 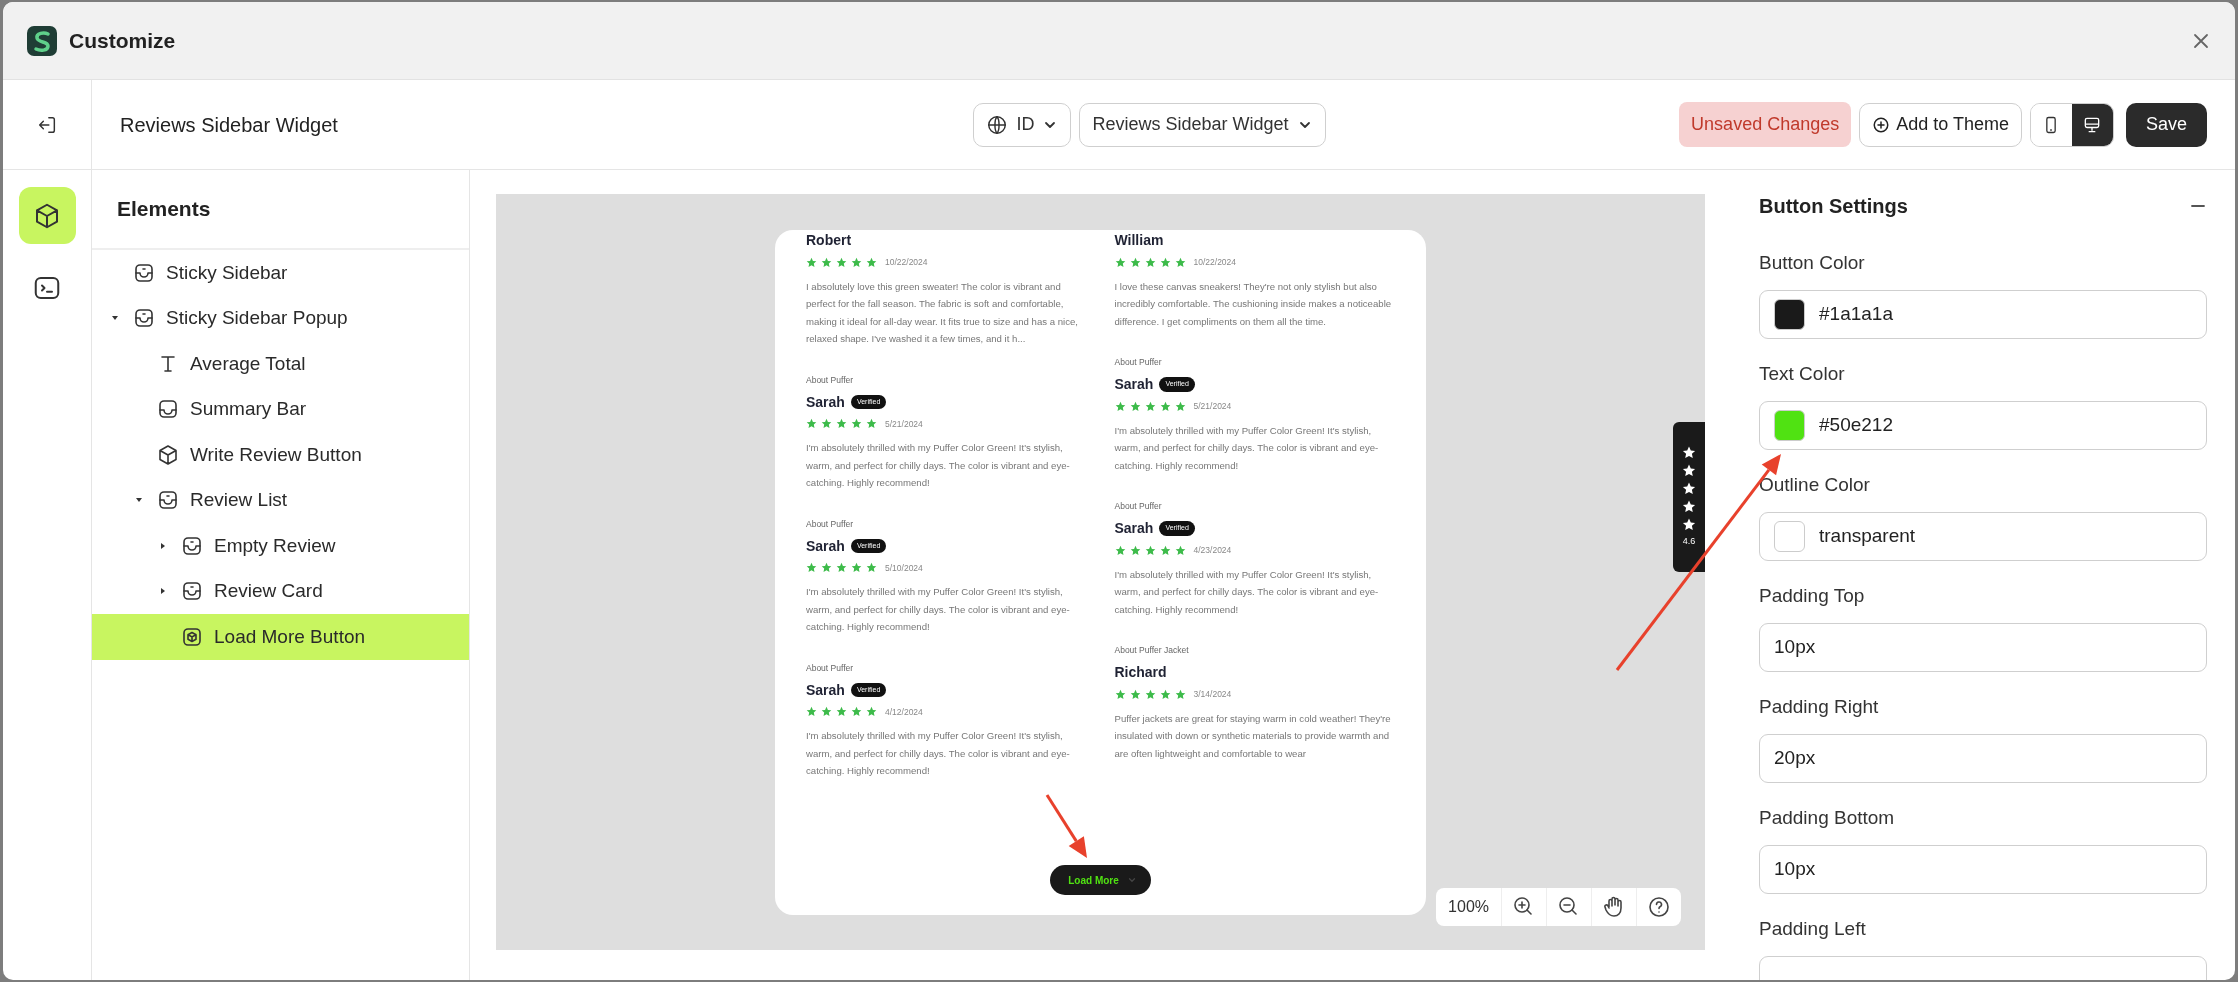 I want to click on tree-item: Sticky Sidebar, so click(x=280, y=273).